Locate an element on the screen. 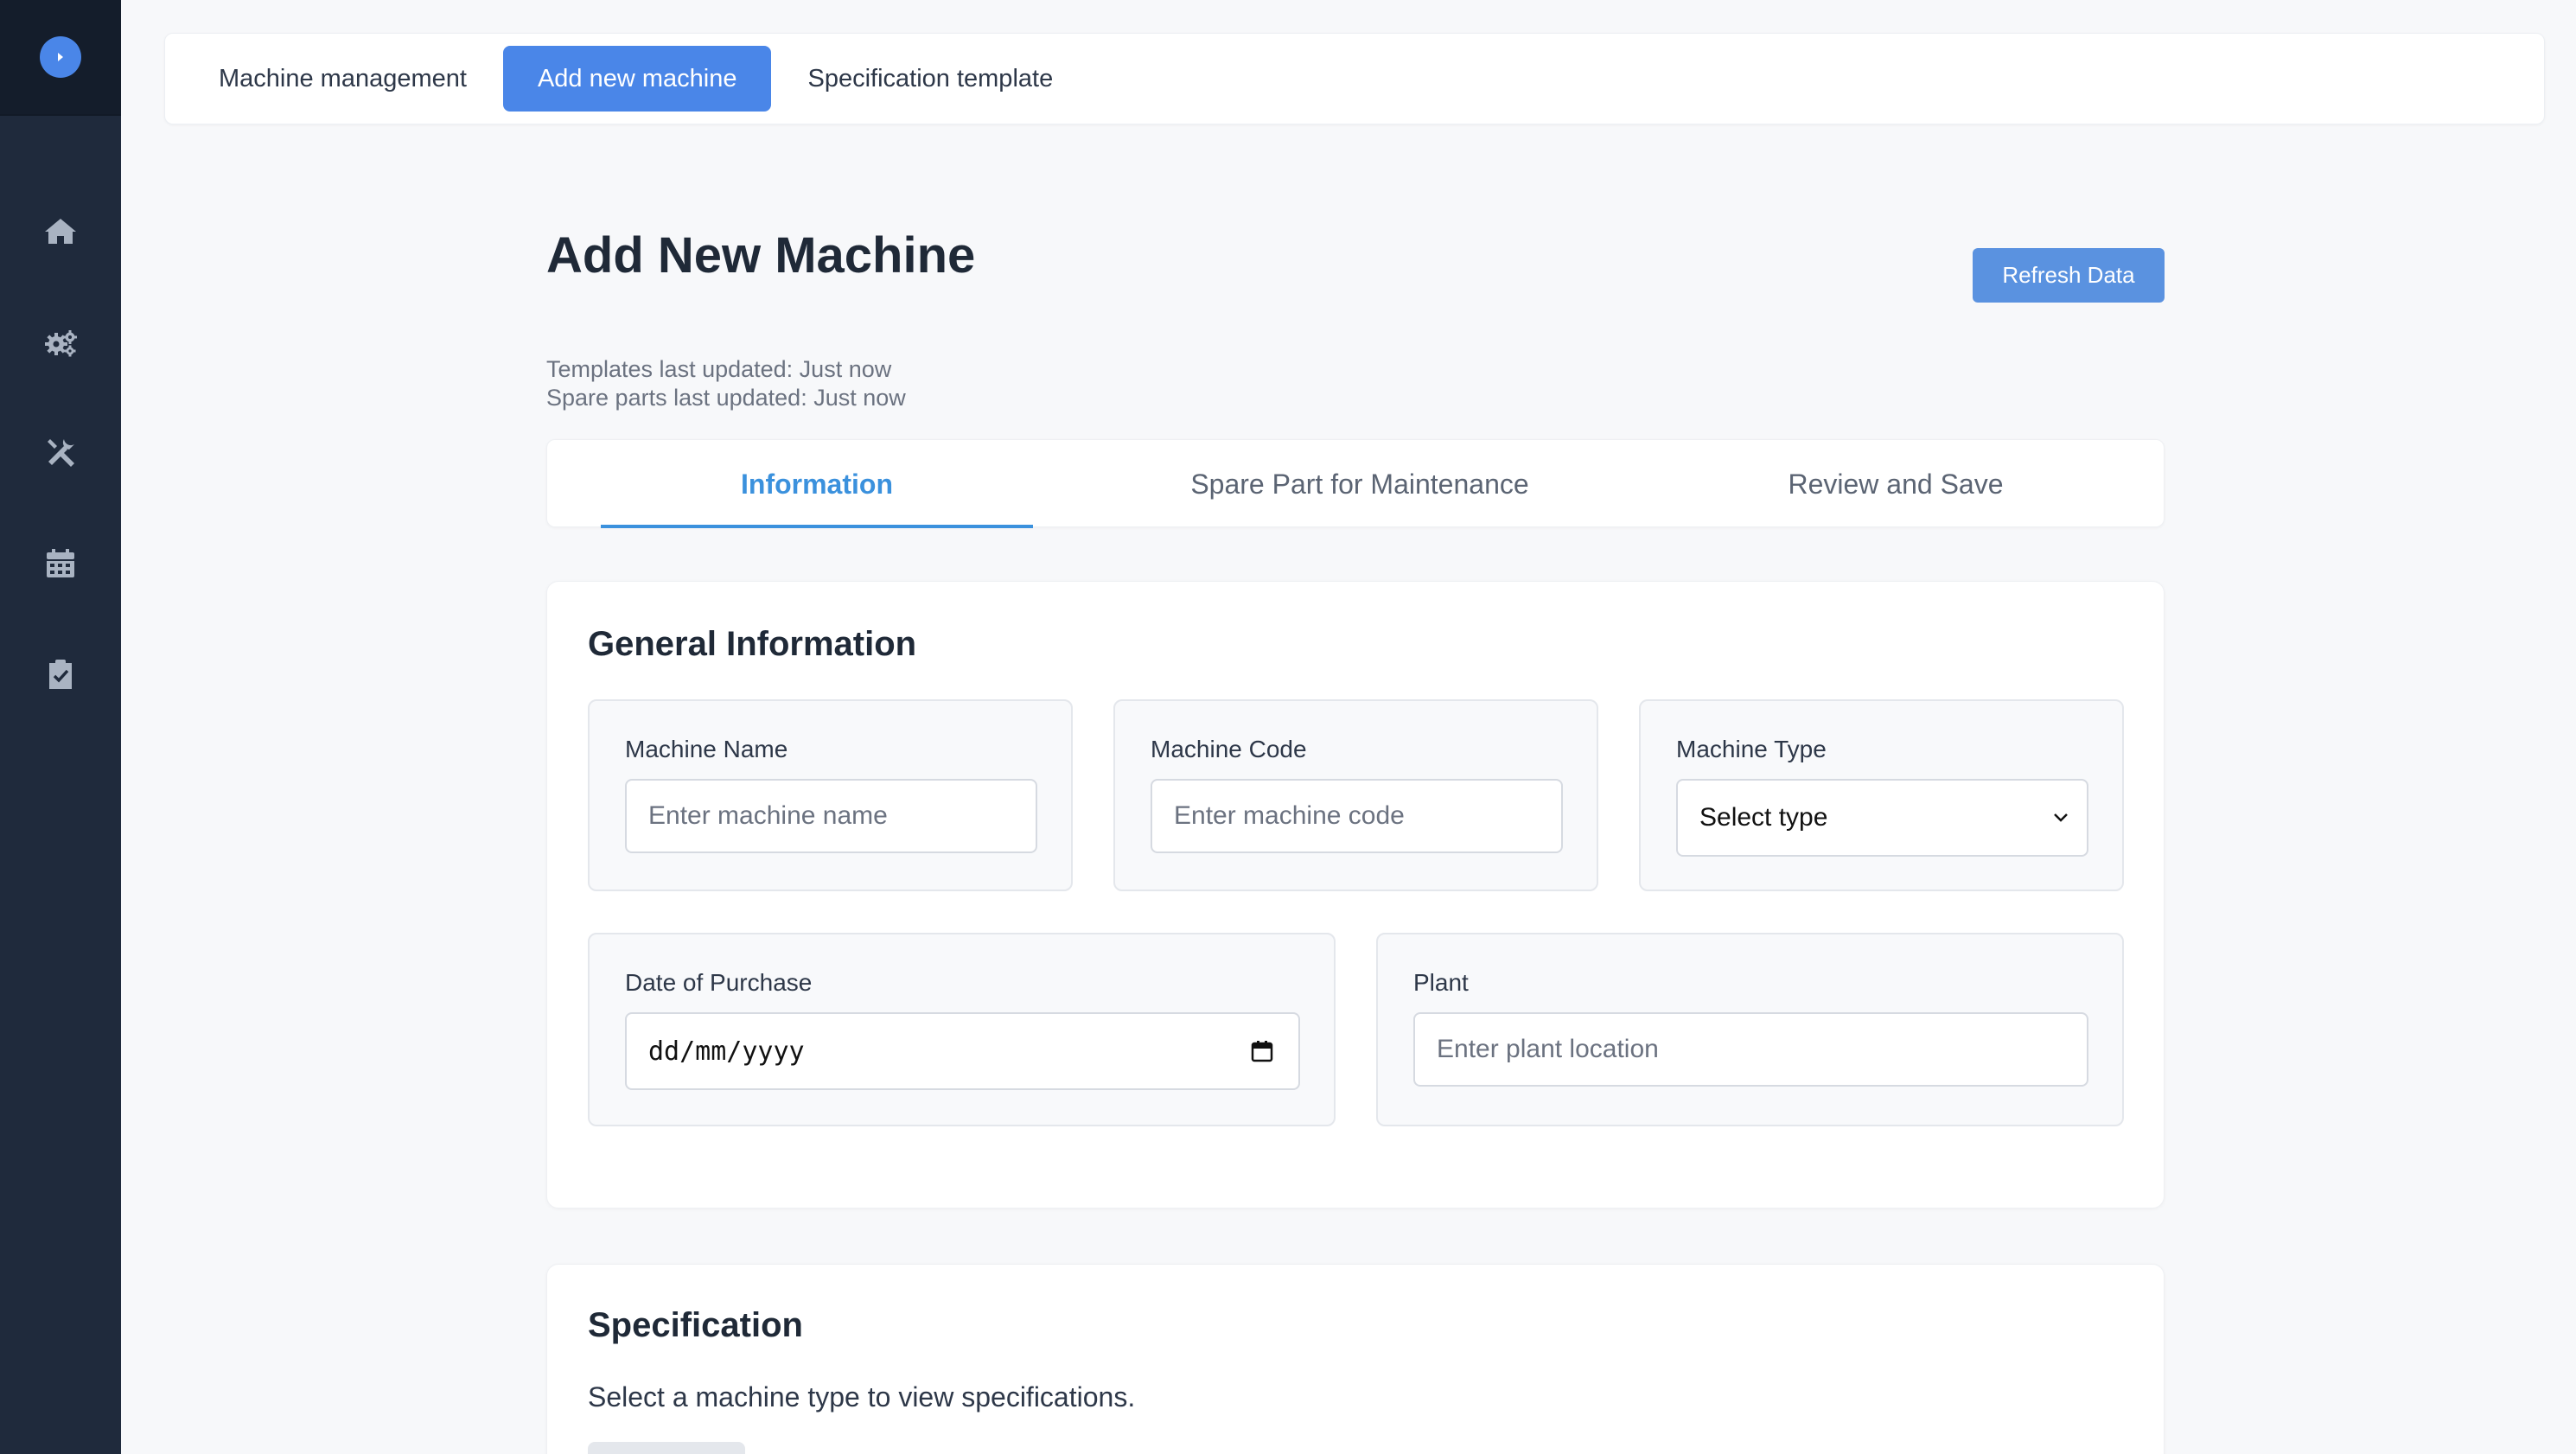 This screenshot has height=1454, width=2576. date-of-purchase-label: Date of Purchase is located at coordinates (719, 983).